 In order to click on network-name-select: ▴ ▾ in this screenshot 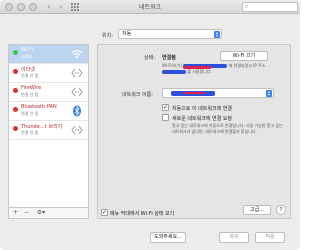, I will do `click(218, 93)`.